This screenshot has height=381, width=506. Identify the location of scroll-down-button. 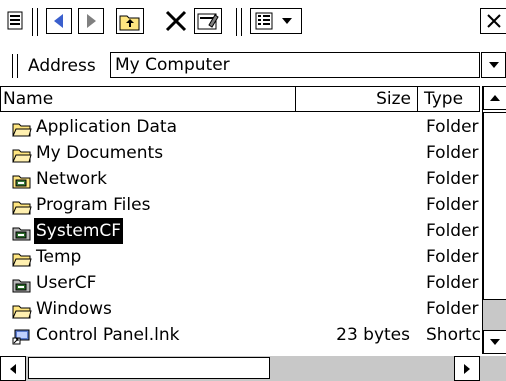
(494, 342).